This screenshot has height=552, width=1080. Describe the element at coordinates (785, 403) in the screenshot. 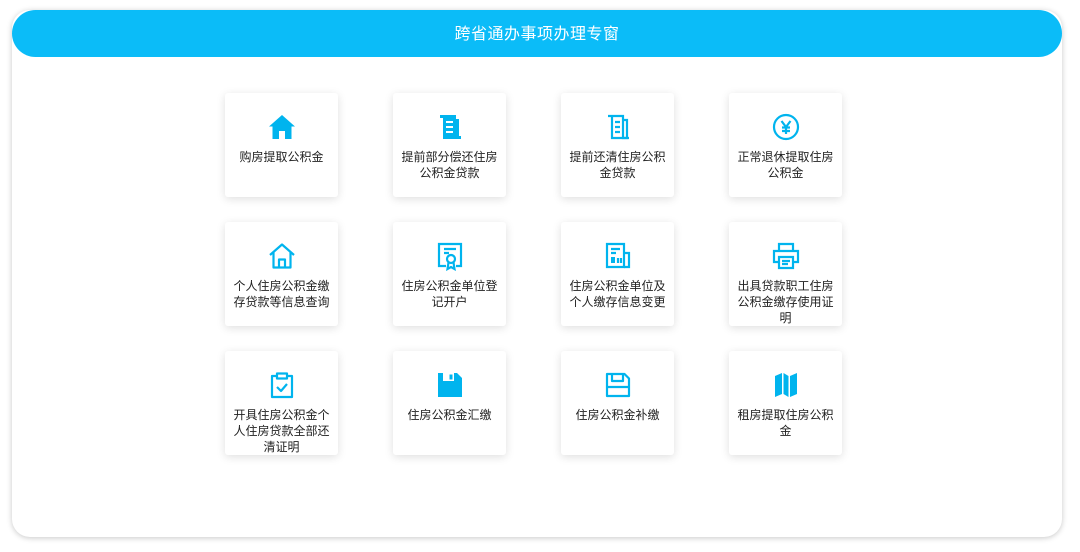

I see `service-card-rent-withdrawal: 租房提取住房公积金` at that location.